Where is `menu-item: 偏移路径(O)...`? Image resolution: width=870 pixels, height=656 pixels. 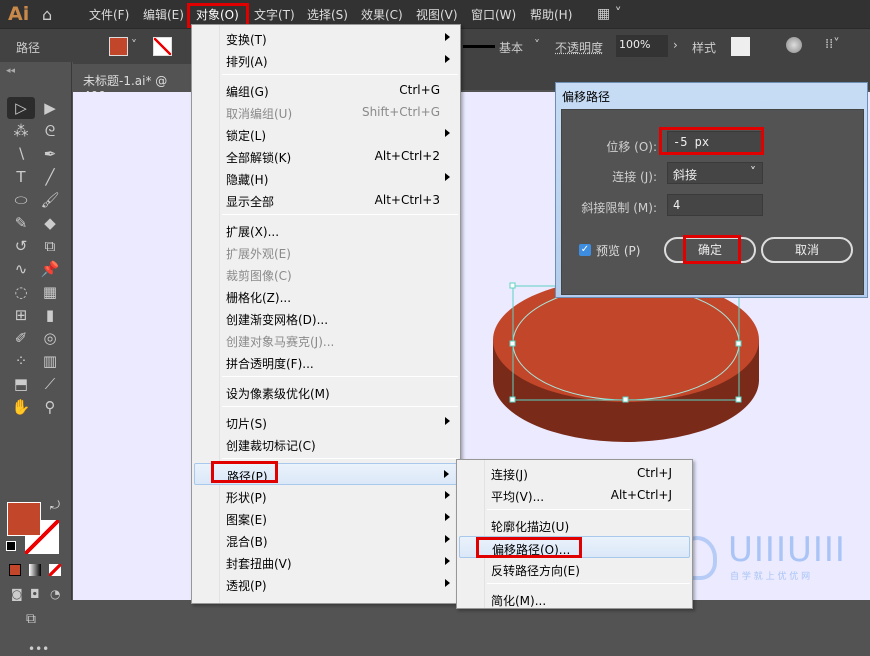 menu-item: 偏移路径(O)... is located at coordinates (574, 547).